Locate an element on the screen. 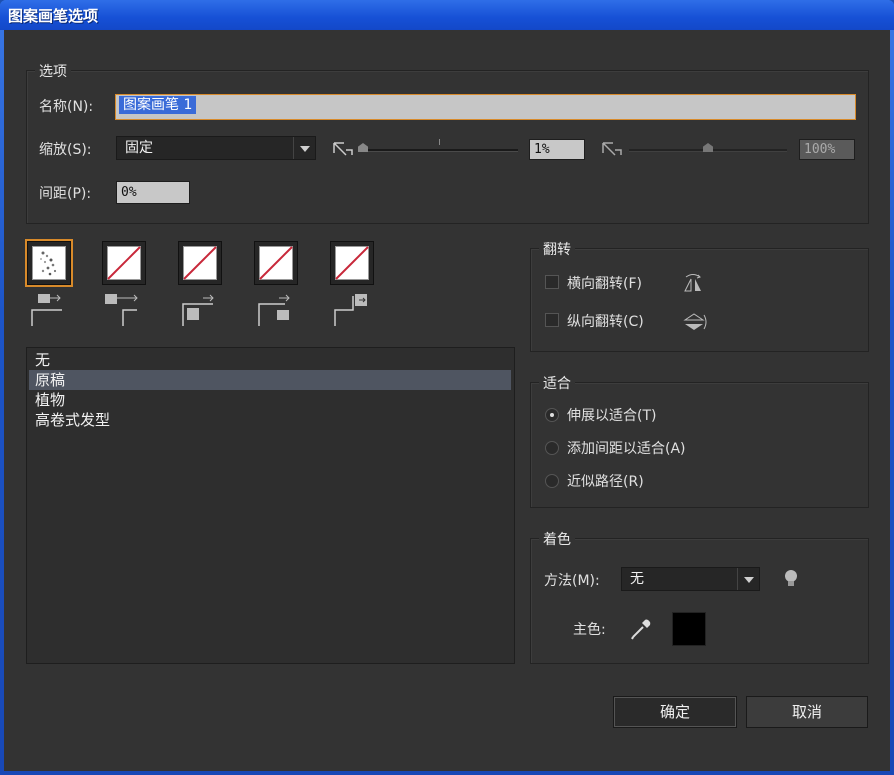  scale-label: 缩放(S): is located at coordinates (65, 150).